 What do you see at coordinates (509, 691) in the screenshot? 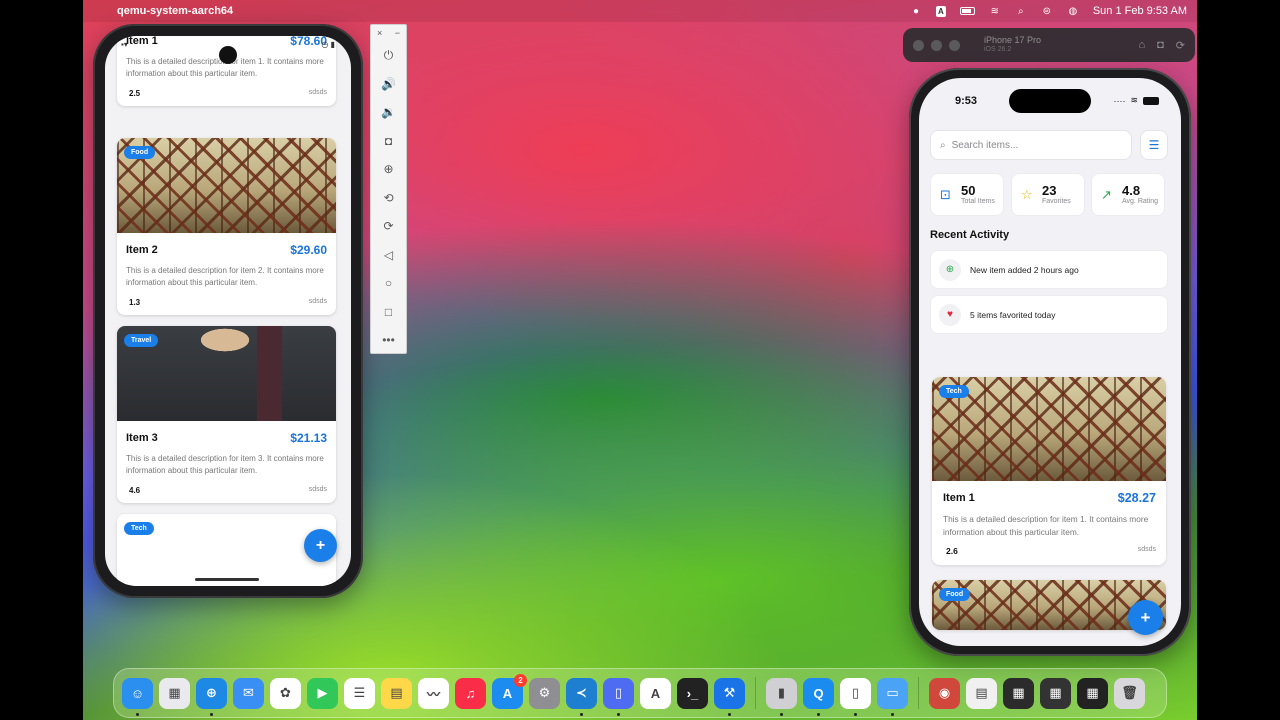
I see `dock-app-app-store: A2` at bounding box center [509, 691].